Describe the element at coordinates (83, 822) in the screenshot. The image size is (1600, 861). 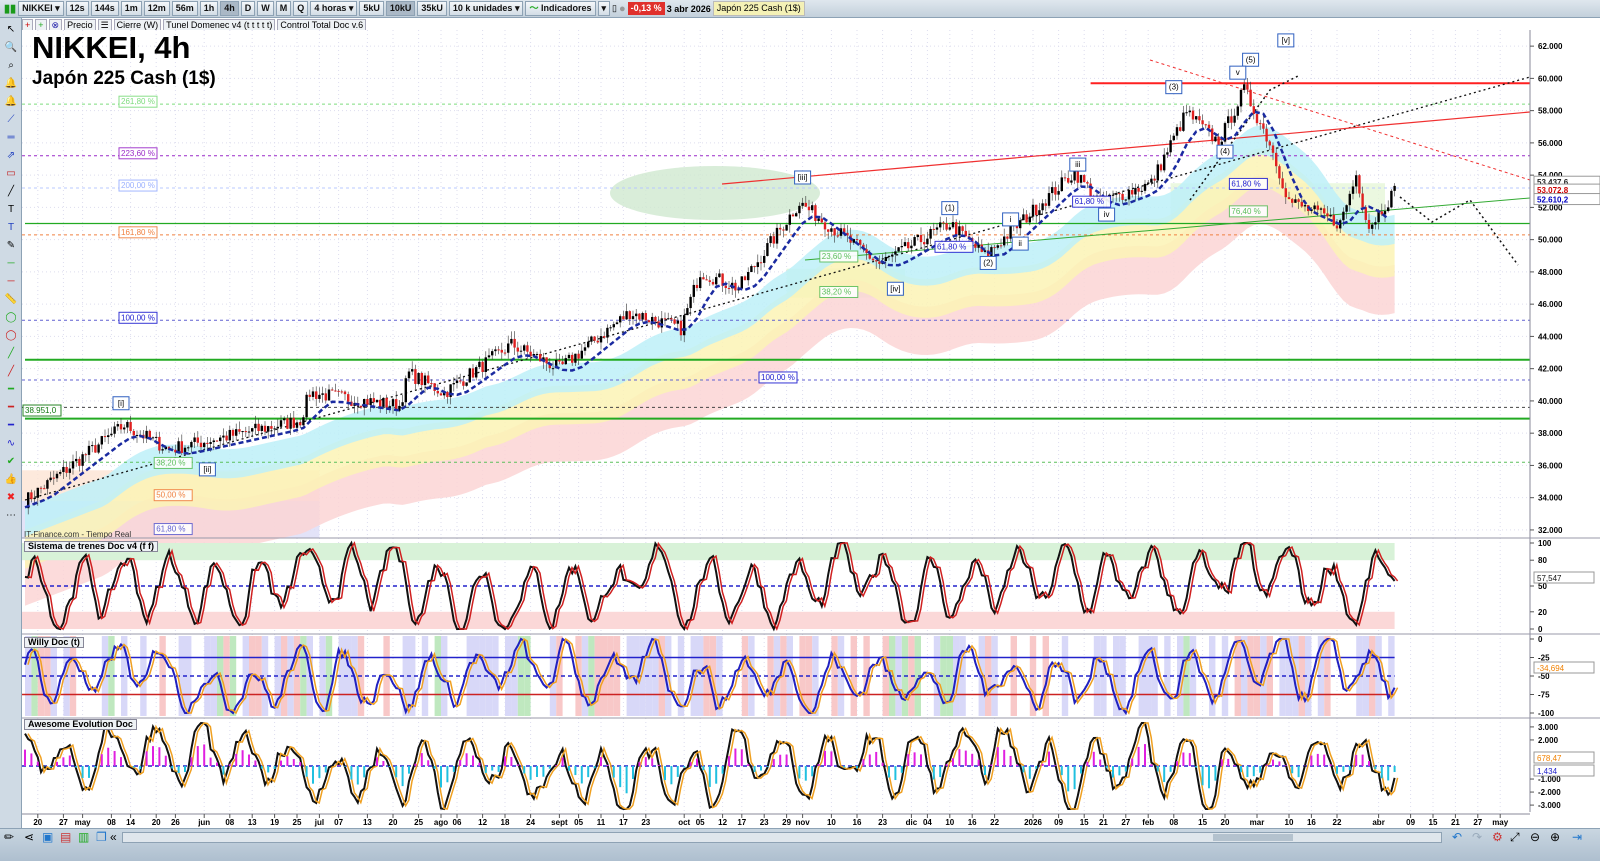
I see `time-axis-label: may` at that location.